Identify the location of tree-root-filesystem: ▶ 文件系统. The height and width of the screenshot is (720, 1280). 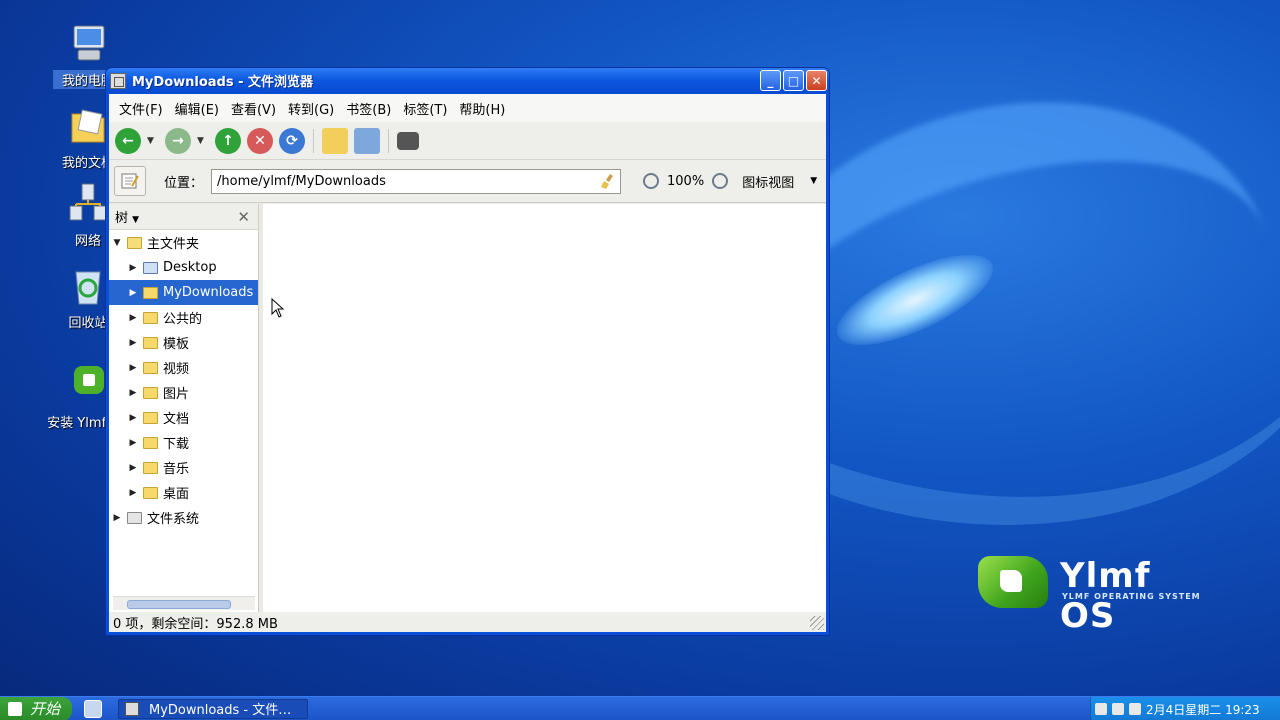
(183, 517).